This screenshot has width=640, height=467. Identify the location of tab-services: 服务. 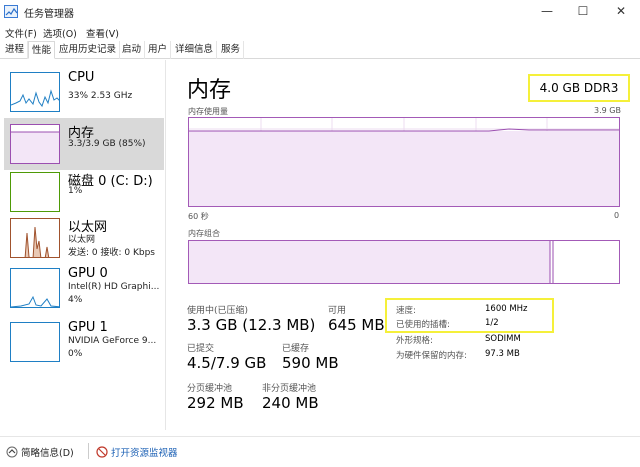
(231, 50).